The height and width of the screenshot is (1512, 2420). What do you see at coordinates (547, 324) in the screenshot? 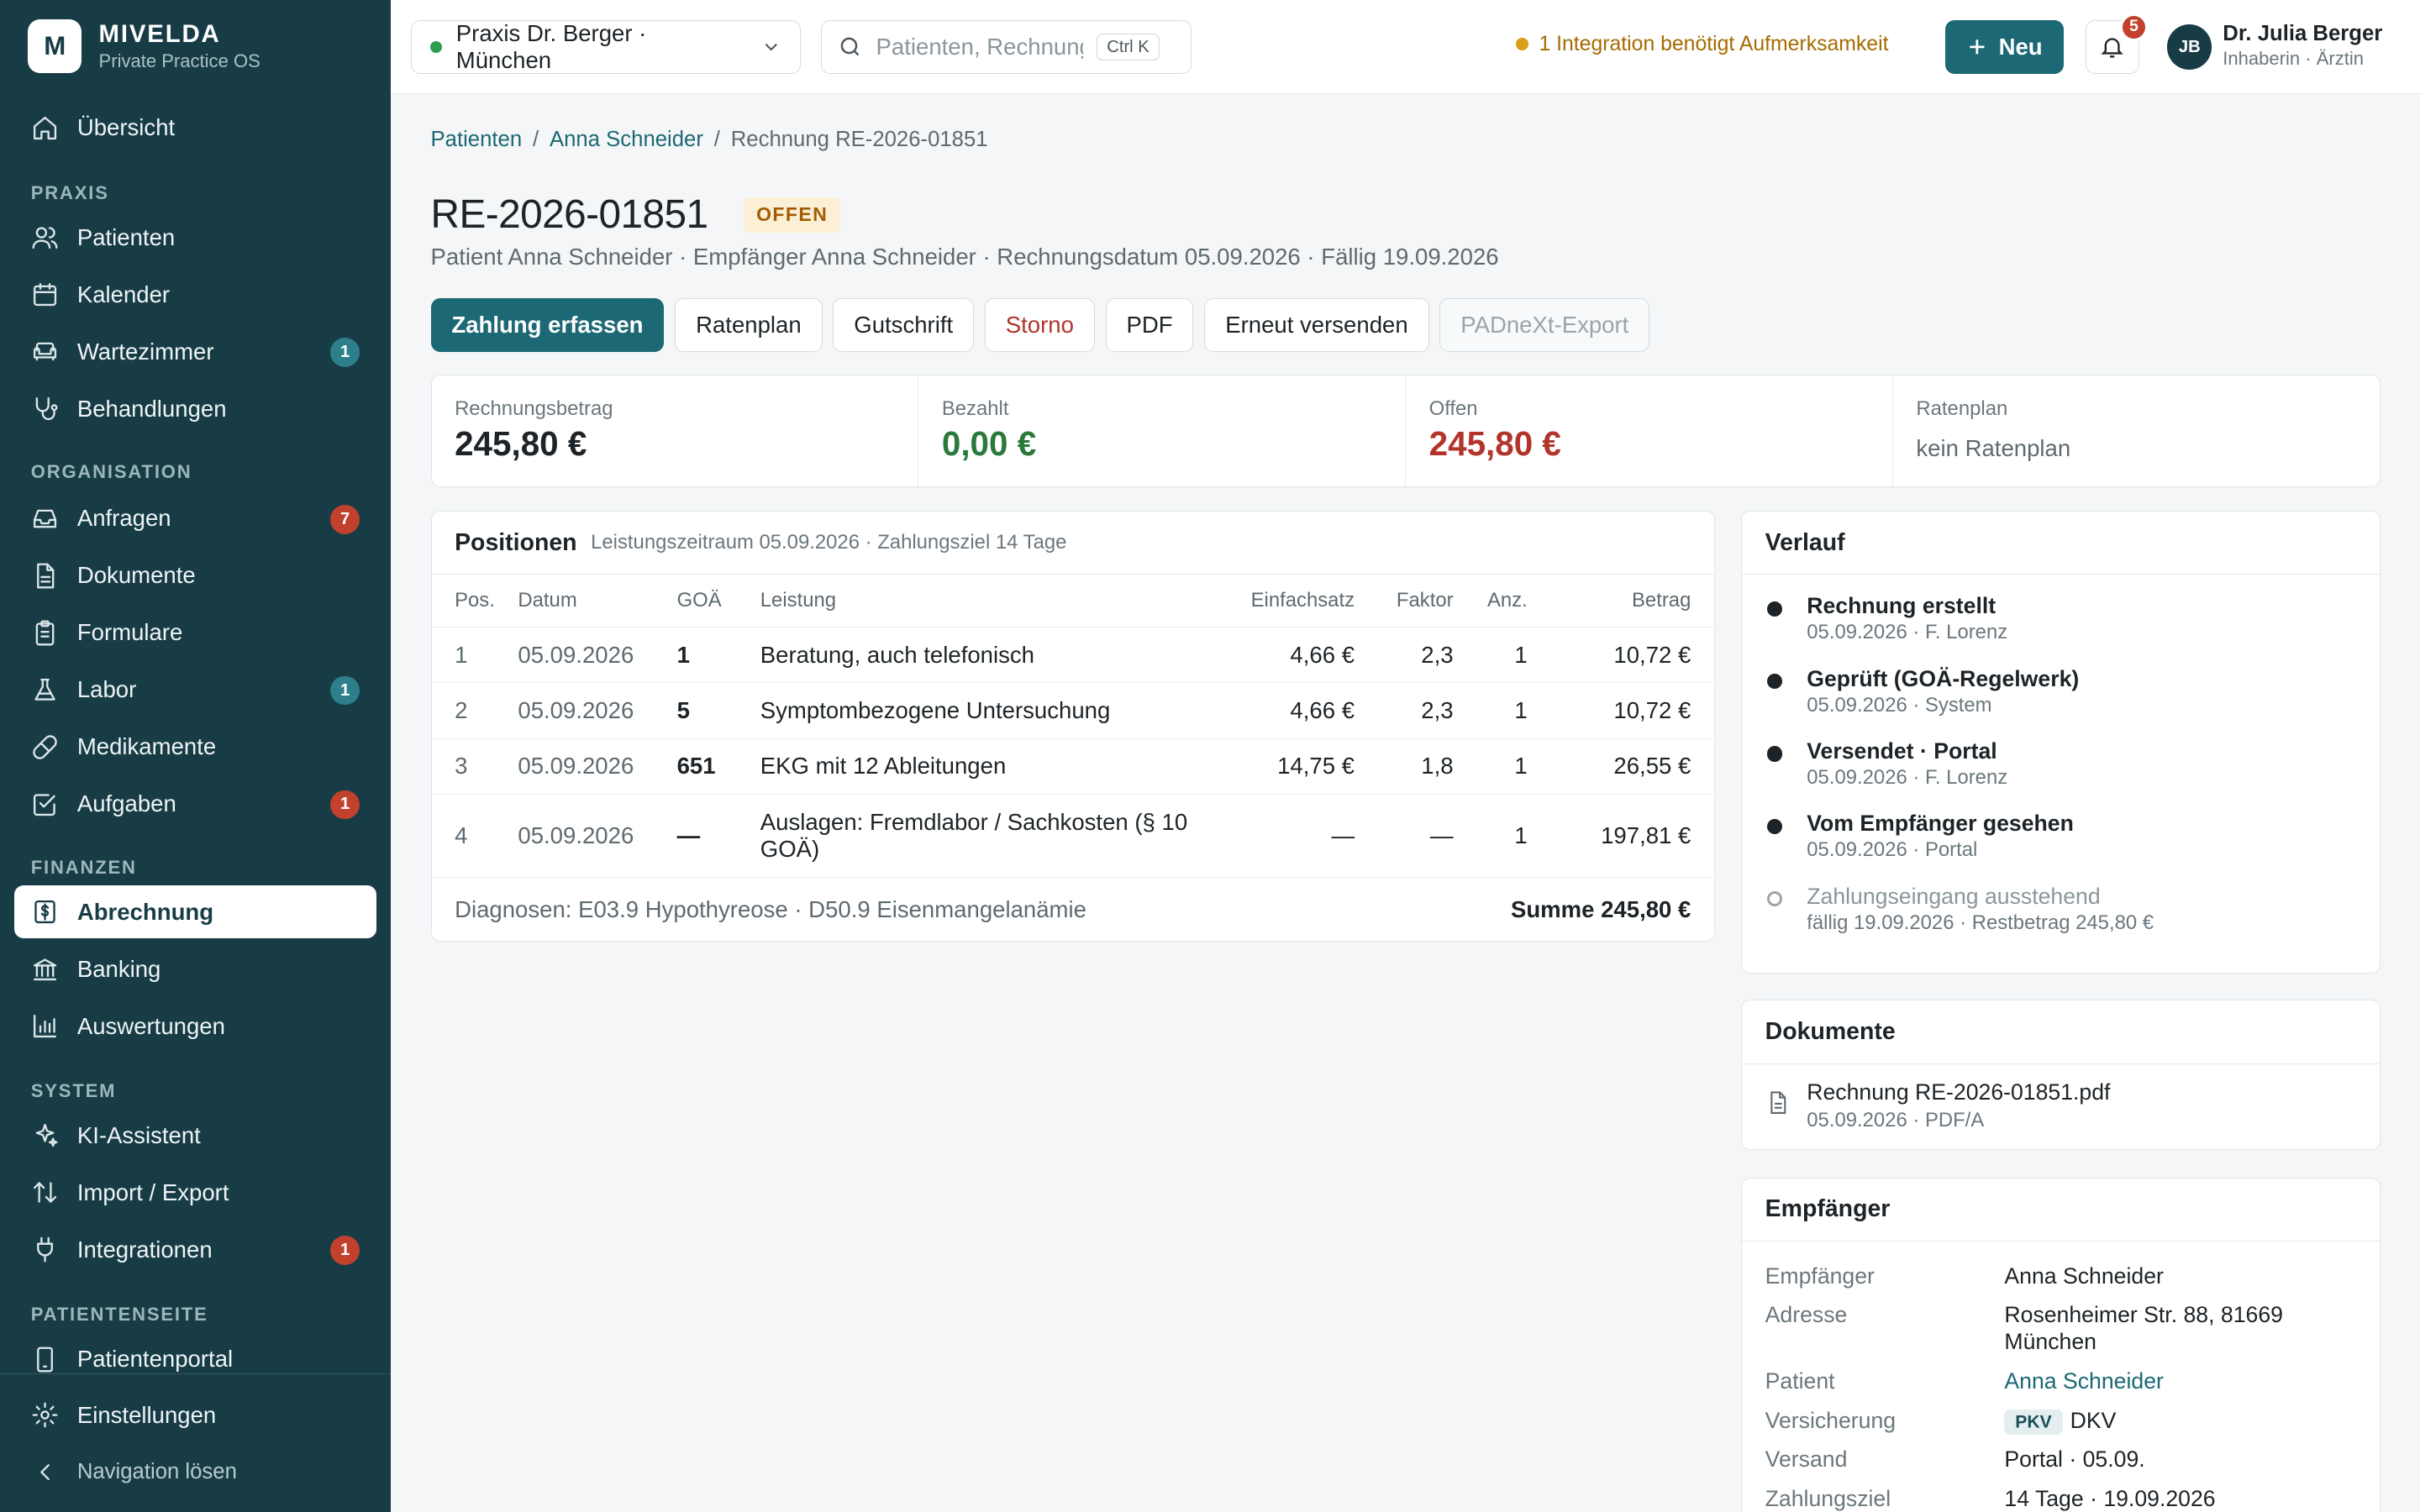
I see `record-payment-button: Zahlung erfassen` at bounding box center [547, 324].